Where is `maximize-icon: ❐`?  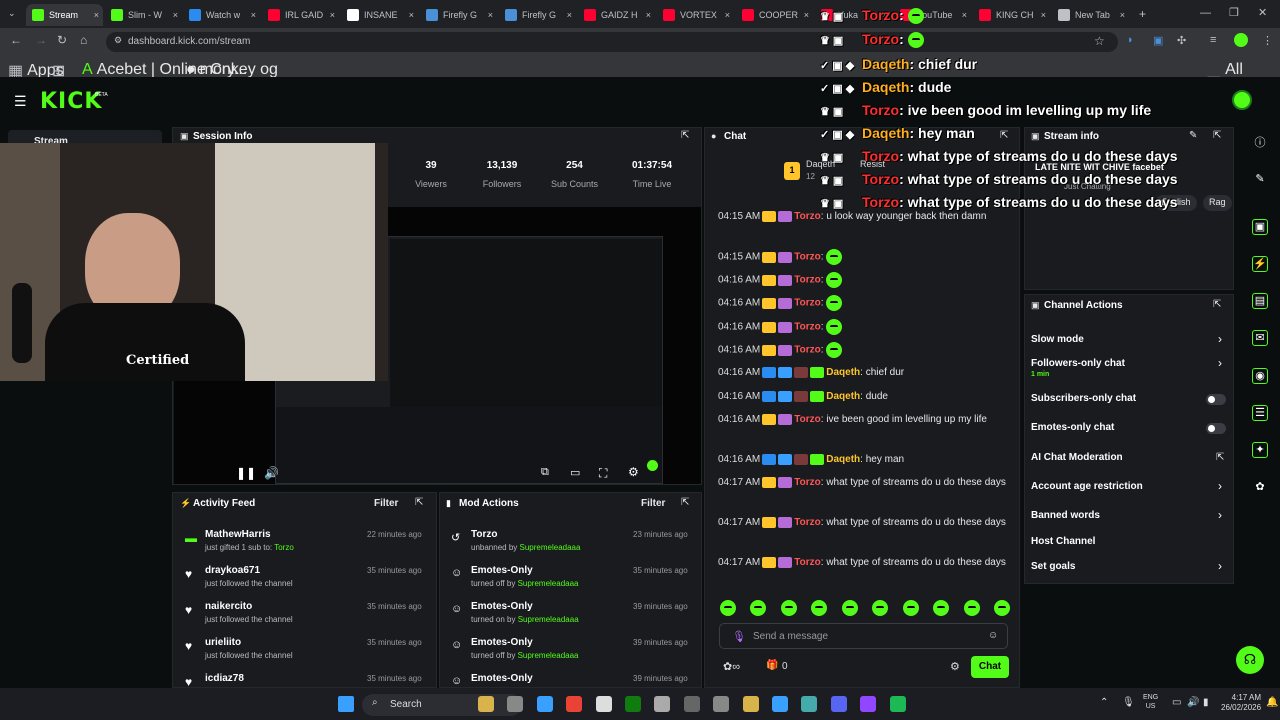
maximize-icon: ❐ is located at coordinates (1234, 12).